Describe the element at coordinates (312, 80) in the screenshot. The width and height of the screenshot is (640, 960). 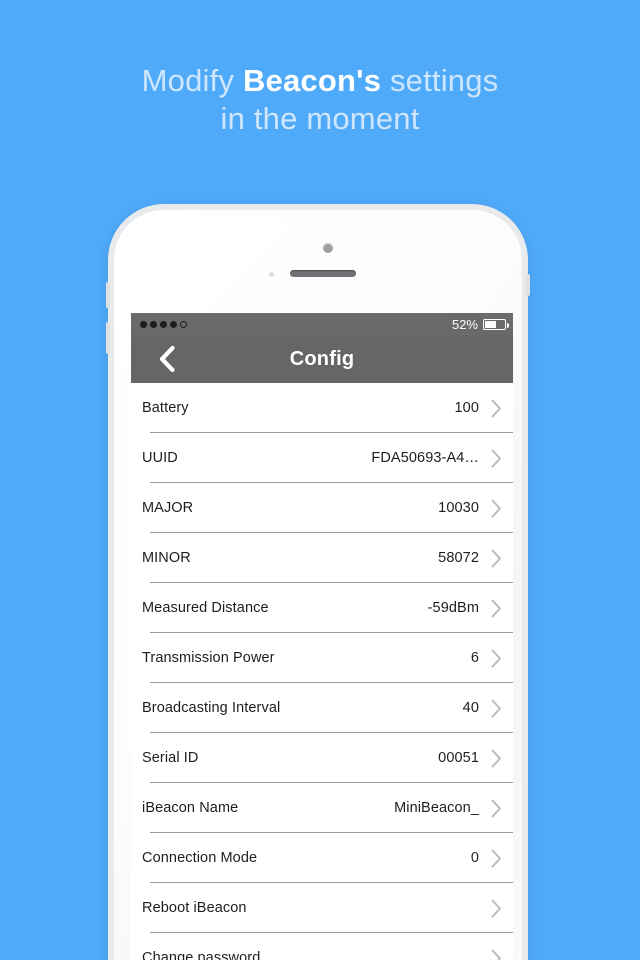
I see `headline-brand: Beacon's` at that location.